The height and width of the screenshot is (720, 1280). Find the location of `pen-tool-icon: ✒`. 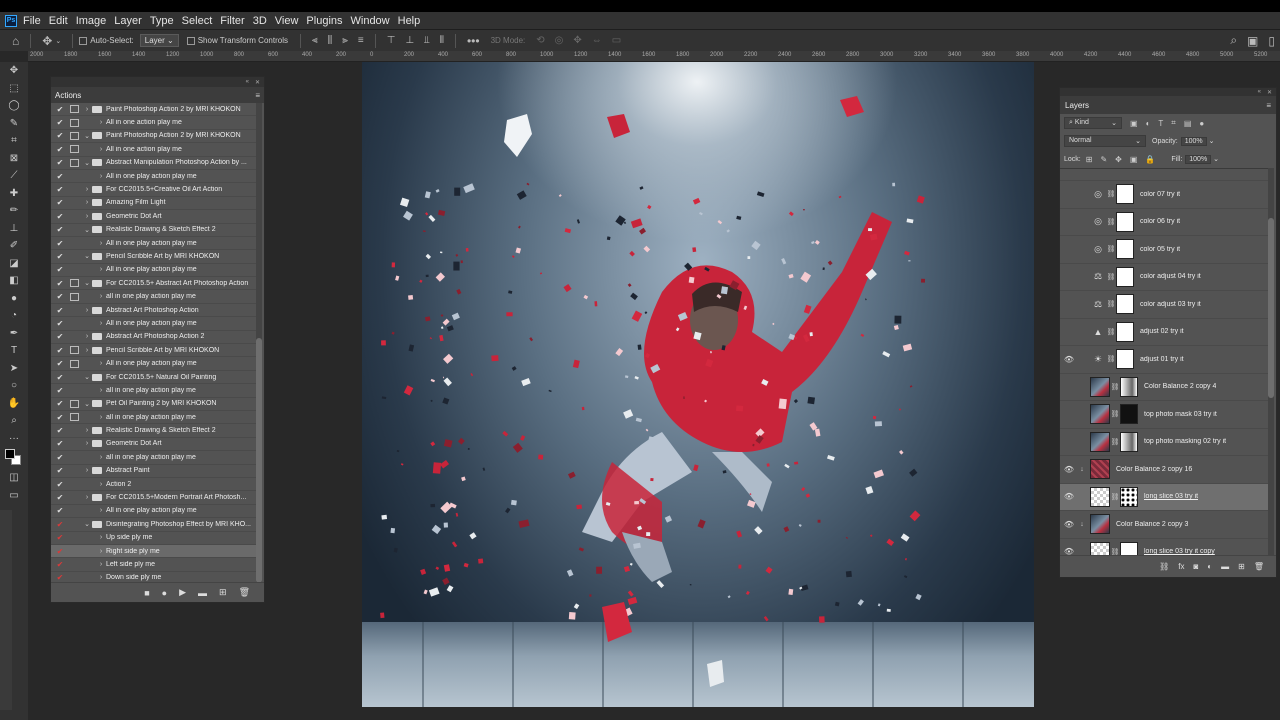

pen-tool-icon: ✒ is located at coordinates (14, 334).